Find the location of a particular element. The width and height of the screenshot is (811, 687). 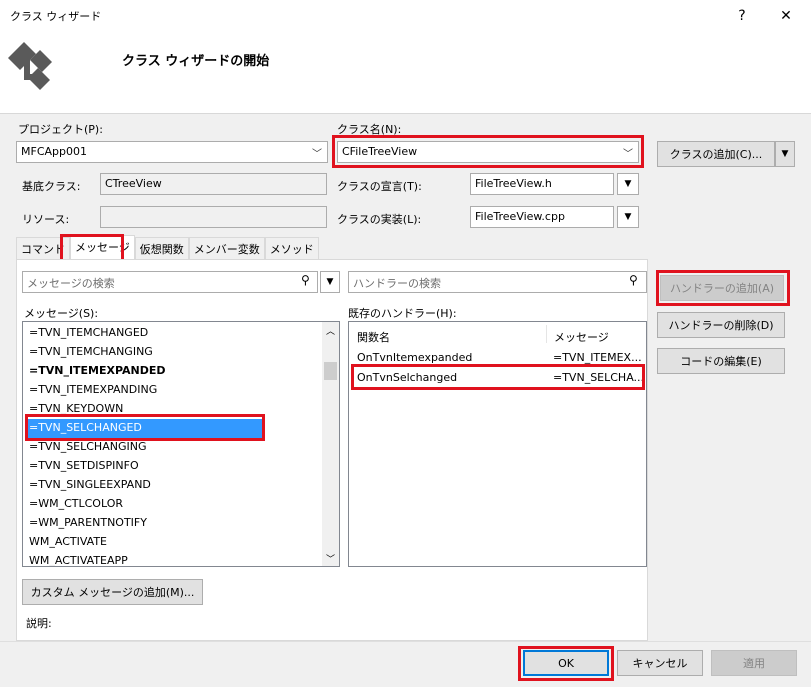

ok-highlight is located at coordinates (566, 663).